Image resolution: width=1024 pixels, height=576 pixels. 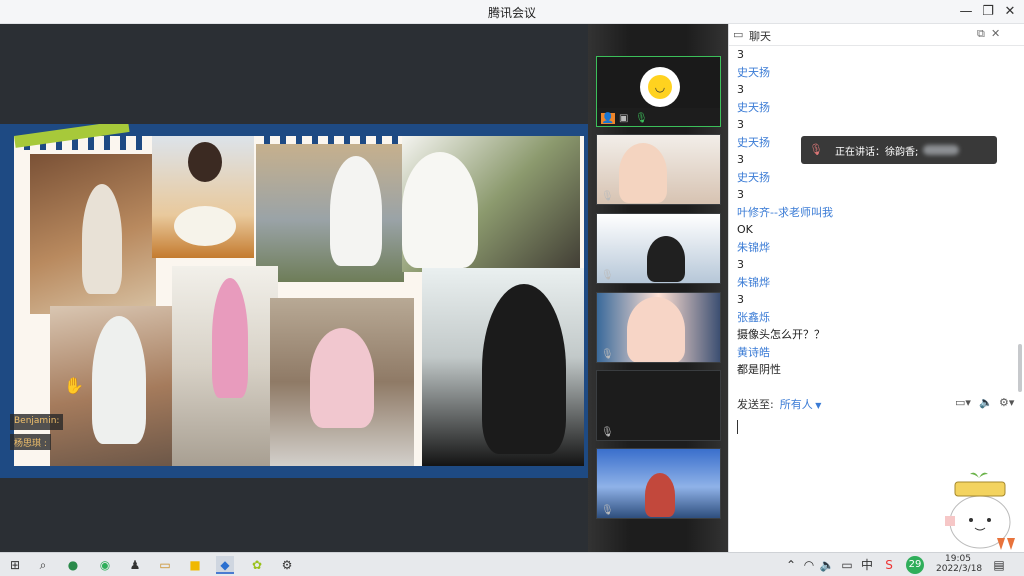 I want to click on participant-strip: ◡ 👤 ▣ 🎙 🎙 🎙 🎙 🎙 🎙, so click(x=658, y=288).